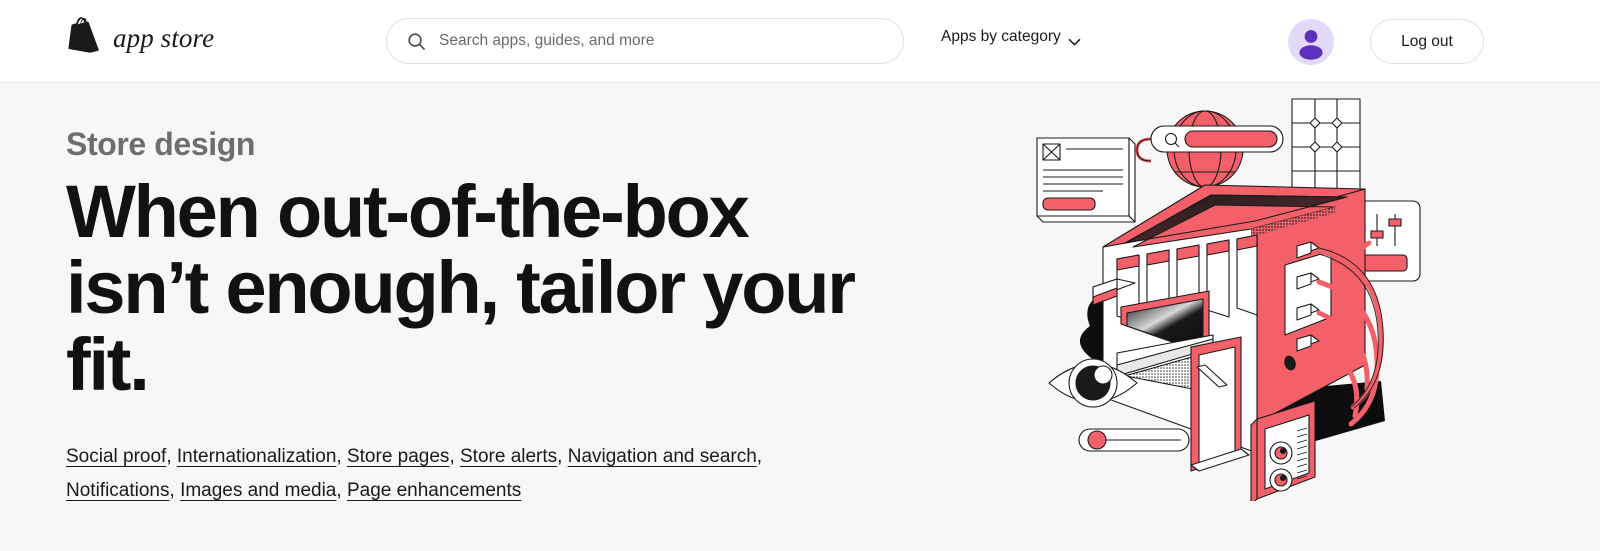  Describe the element at coordinates (82, 38) in the screenshot. I see `shopify-bag-icon` at that location.